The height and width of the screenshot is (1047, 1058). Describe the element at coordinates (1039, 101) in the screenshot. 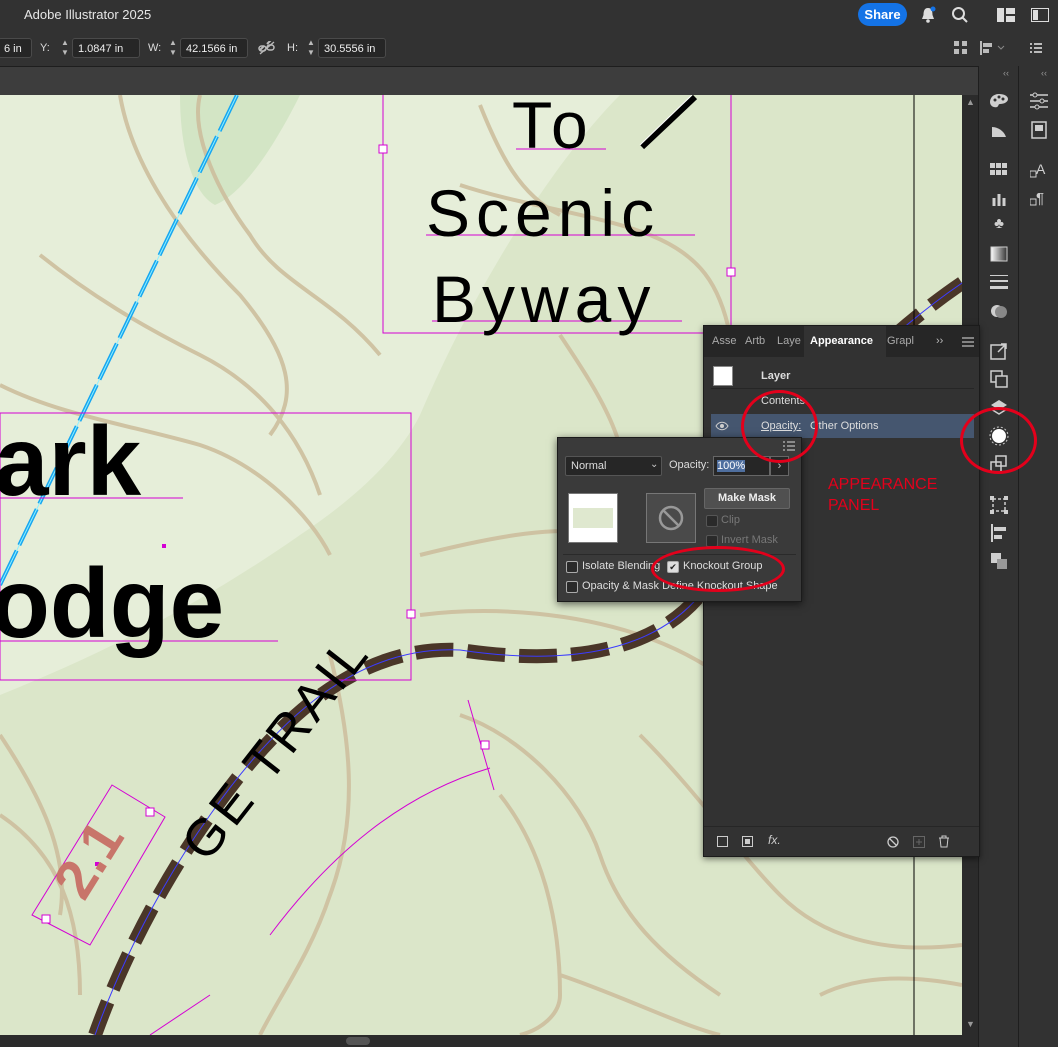

I see `properties-icon` at that location.